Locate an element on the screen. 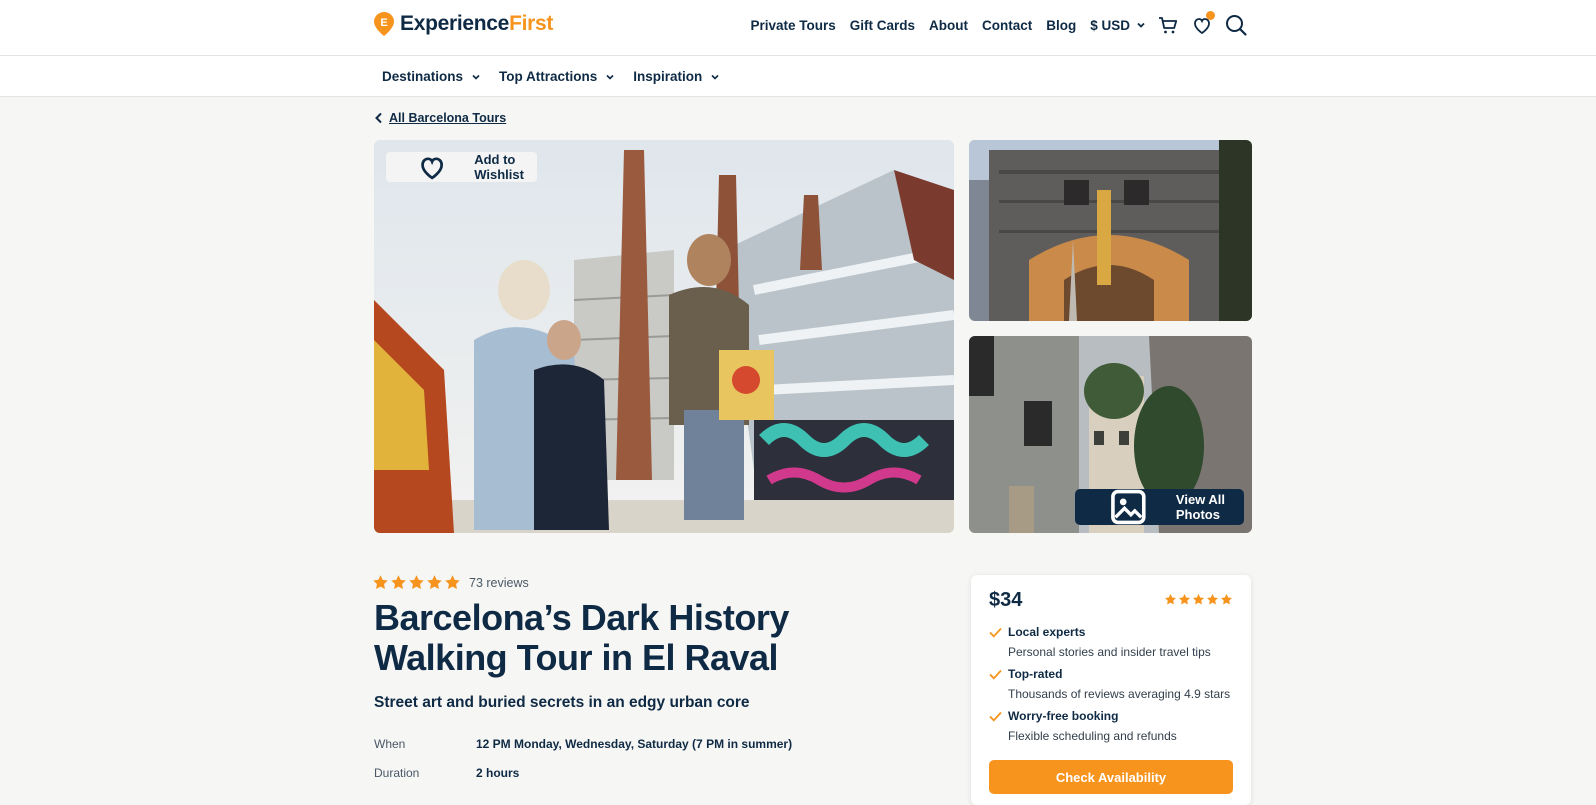  tour-rating: 73 reviews is located at coordinates (450, 582).